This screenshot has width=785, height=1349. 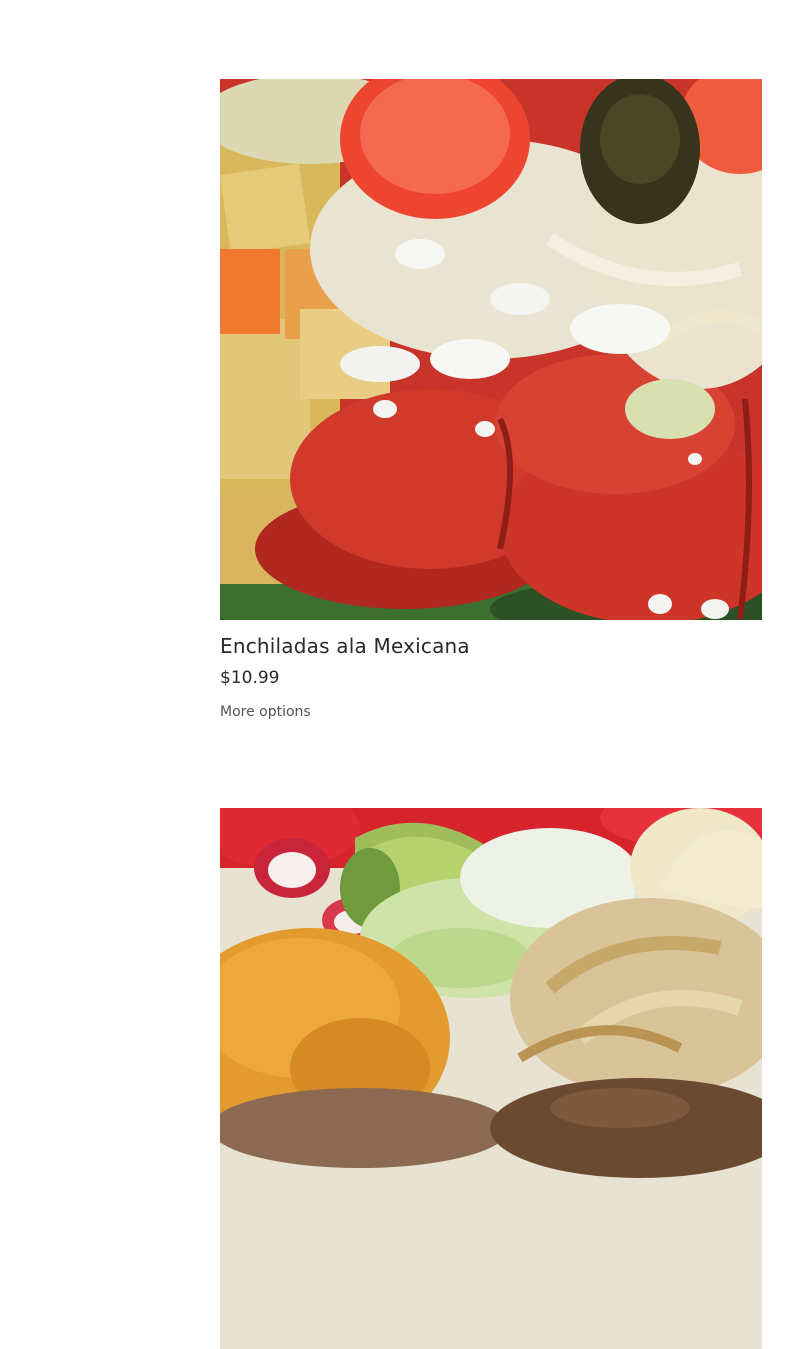 What do you see at coordinates (250, 678) in the screenshot?
I see `product-price: $10.99` at bounding box center [250, 678].